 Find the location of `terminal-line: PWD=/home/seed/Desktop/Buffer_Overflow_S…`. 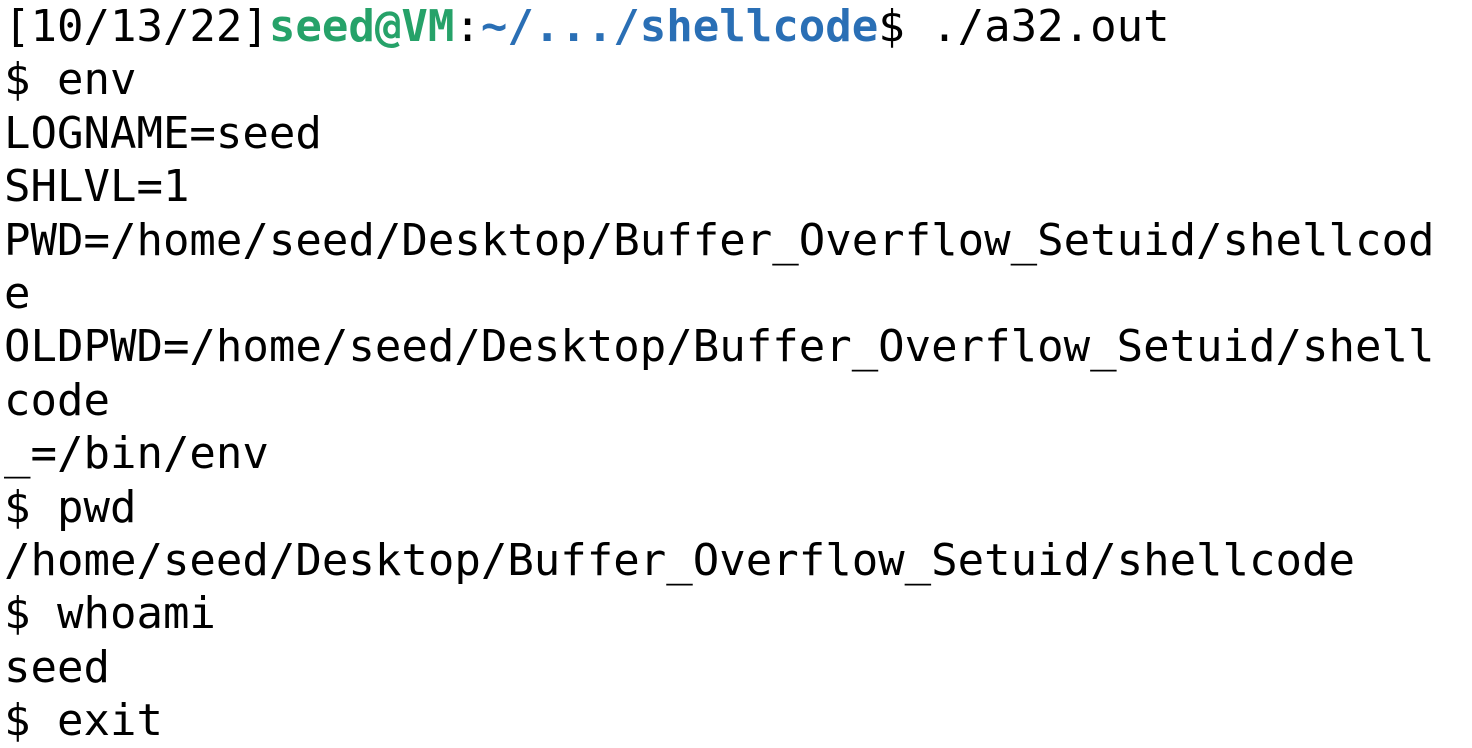

terminal-line: PWD=/home/seed/Desktop/Buffer_Overflow_S… is located at coordinates (719, 240).